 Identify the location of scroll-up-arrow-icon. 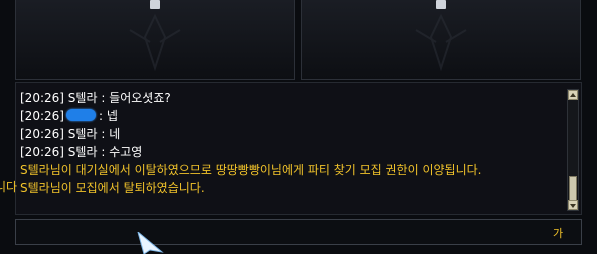
(573, 95).